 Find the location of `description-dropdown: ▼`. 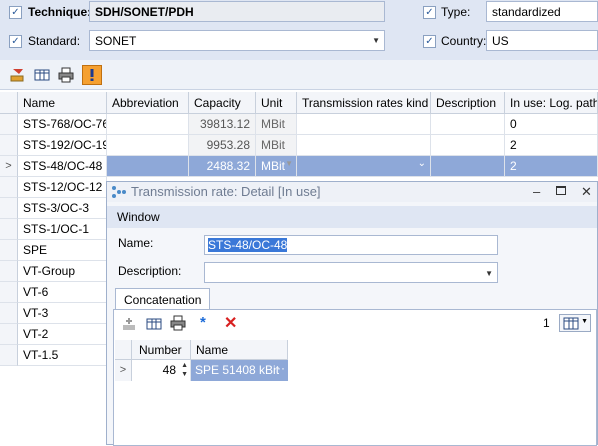

description-dropdown: ▼ is located at coordinates (351, 272).